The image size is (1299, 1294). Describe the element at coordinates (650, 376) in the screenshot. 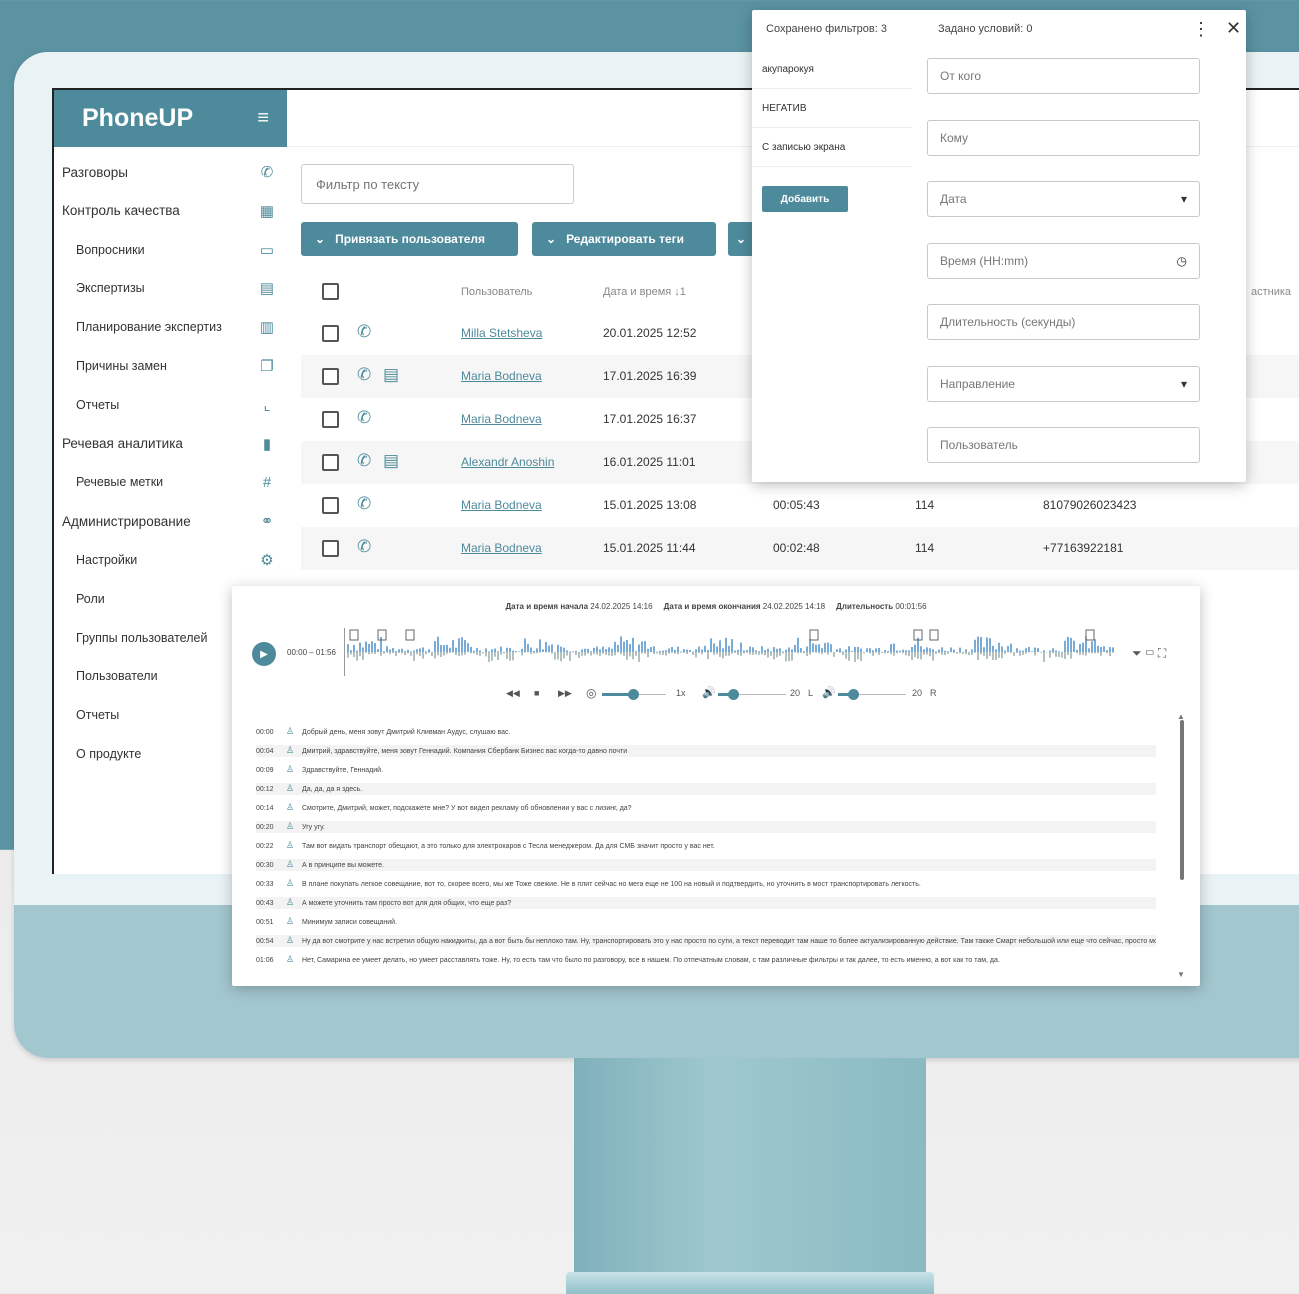

I see `row-datetime: 17.01.2025 16:39` at that location.